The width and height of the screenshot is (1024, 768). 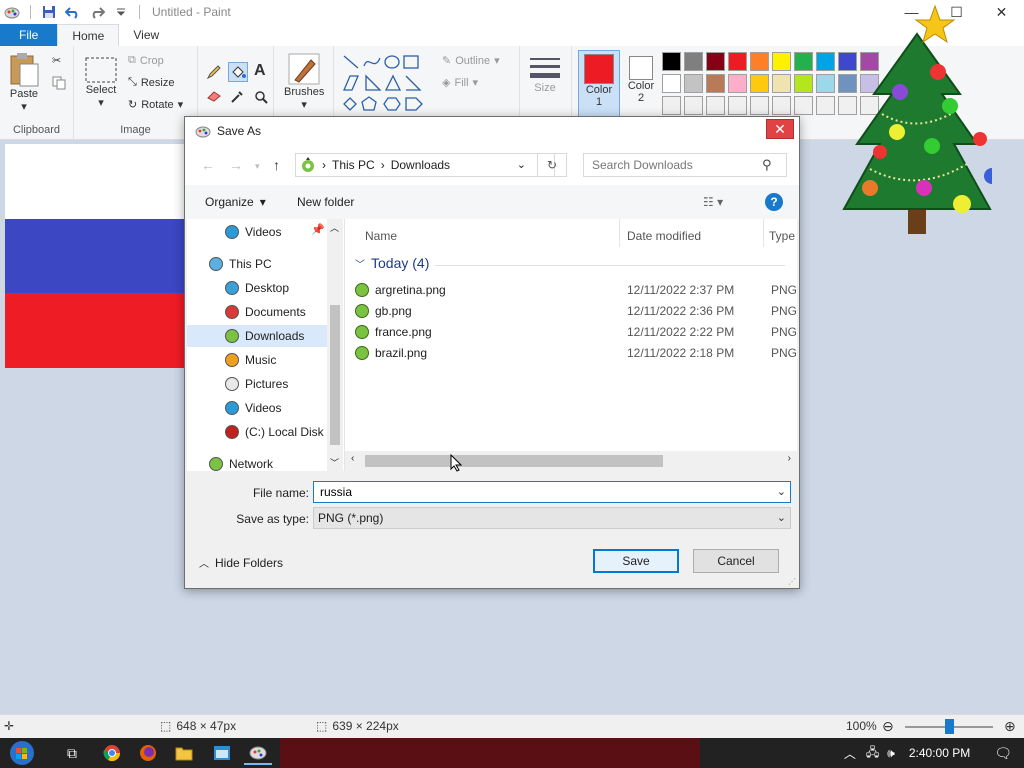 I want to click on save-type-dropdown-icon: ⌄, so click(x=781, y=517).